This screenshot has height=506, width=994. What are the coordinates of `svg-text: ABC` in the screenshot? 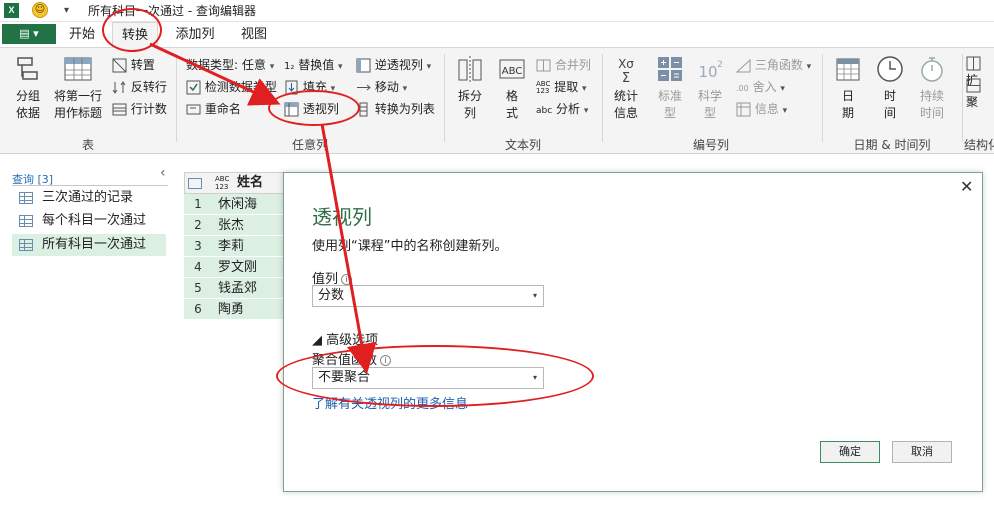 It's located at (512, 71).